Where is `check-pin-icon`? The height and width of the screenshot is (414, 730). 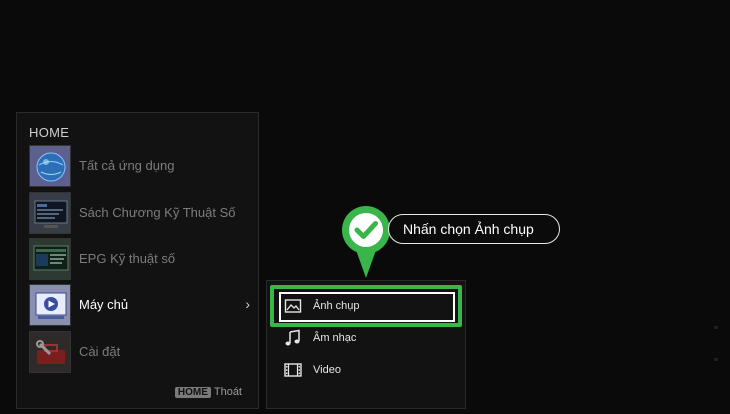
check-pin-icon is located at coordinates (366, 242).